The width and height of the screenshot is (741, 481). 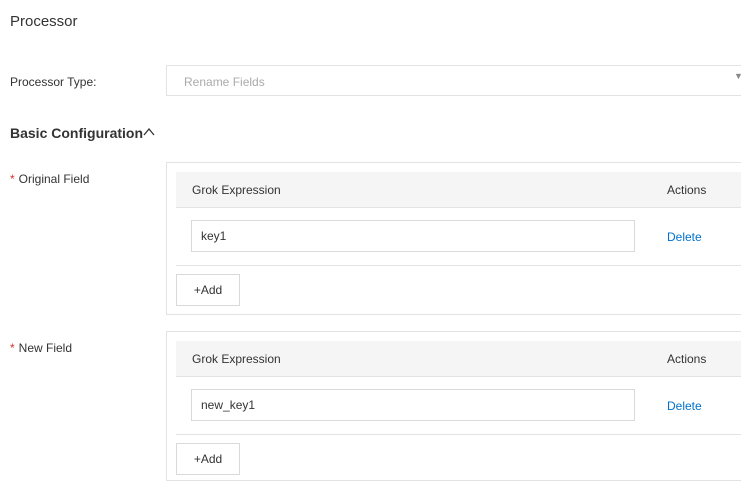 I want to click on add-new-field-button: +Add, so click(x=208, y=459).